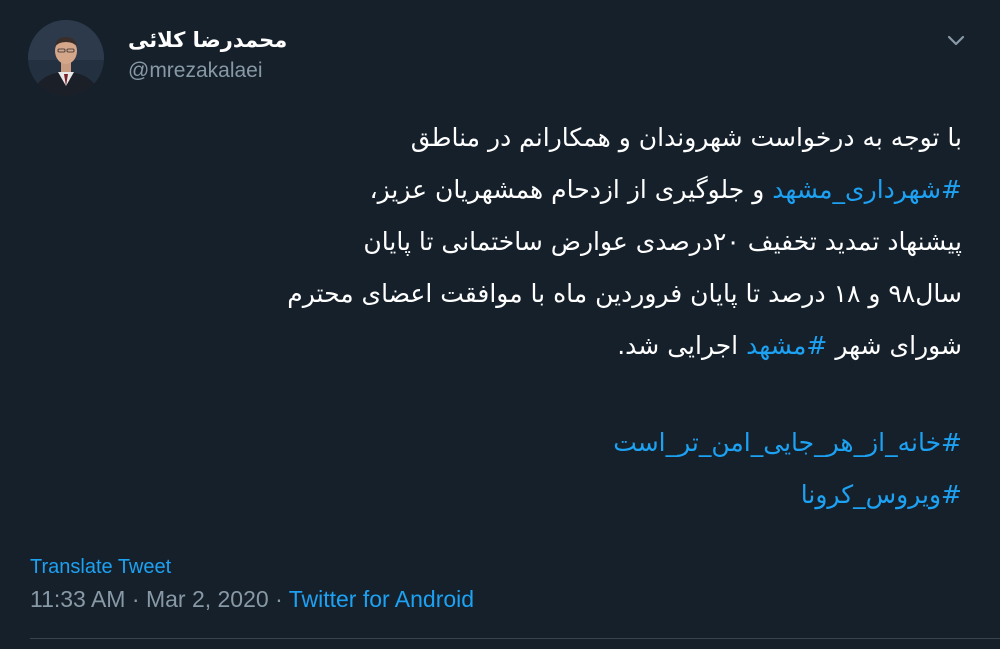  What do you see at coordinates (381, 599) in the screenshot?
I see `tweet-source-link: Twitter for Android` at bounding box center [381, 599].